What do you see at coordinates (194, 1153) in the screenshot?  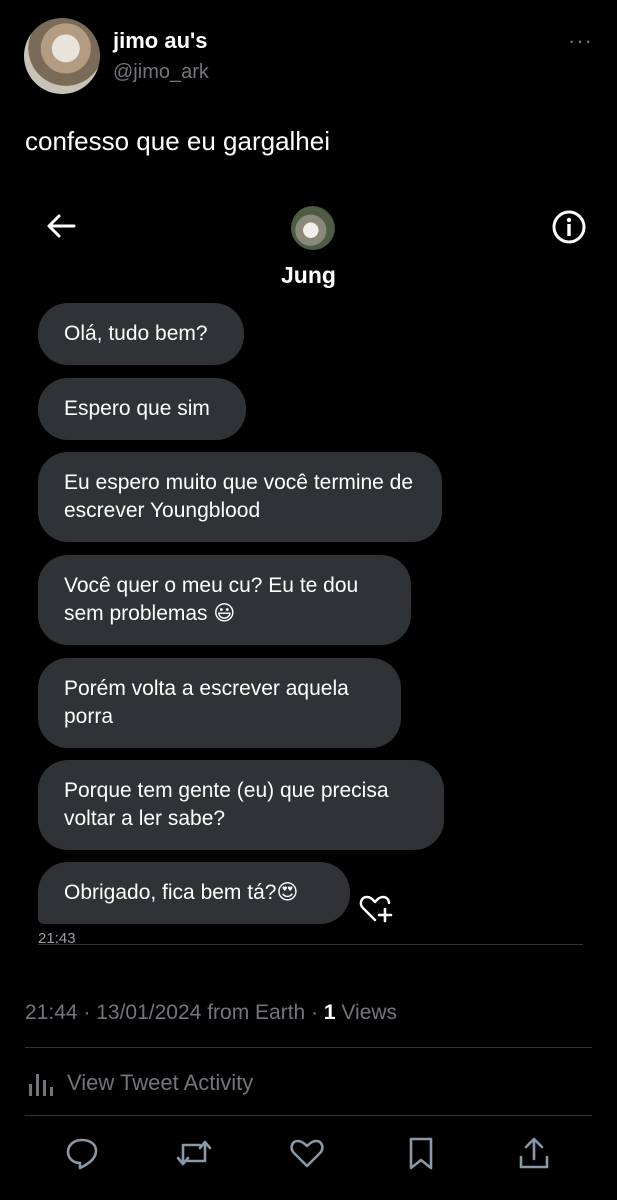 I see `retweet-icon` at bounding box center [194, 1153].